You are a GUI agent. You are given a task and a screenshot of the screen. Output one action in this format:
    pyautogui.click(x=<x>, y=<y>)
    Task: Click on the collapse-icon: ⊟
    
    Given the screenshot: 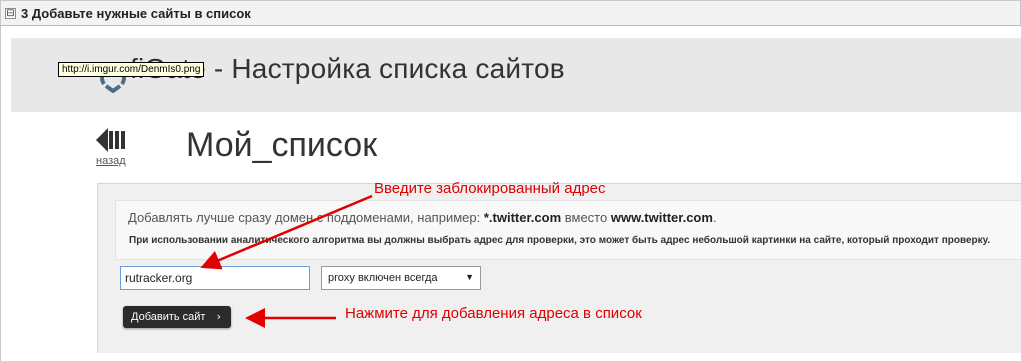 What is the action you would take?
    pyautogui.click(x=10, y=13)
    